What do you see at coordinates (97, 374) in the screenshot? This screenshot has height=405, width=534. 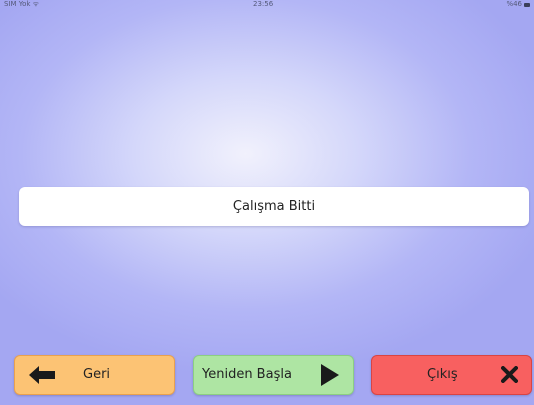 I see `back-button-label: Geri` at bounding box center [97, 374].